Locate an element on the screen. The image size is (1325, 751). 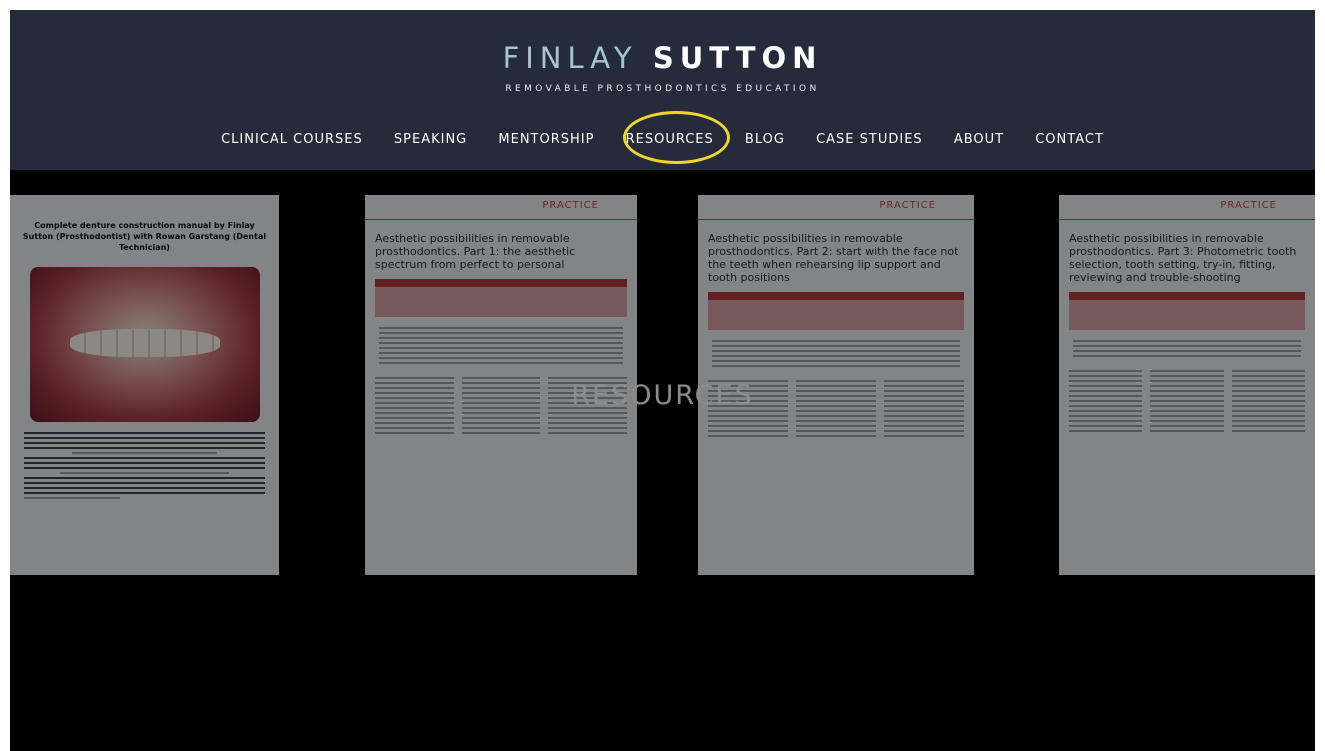
site-logo: FINLAY SUTTON is located at coordinates (662, 58).